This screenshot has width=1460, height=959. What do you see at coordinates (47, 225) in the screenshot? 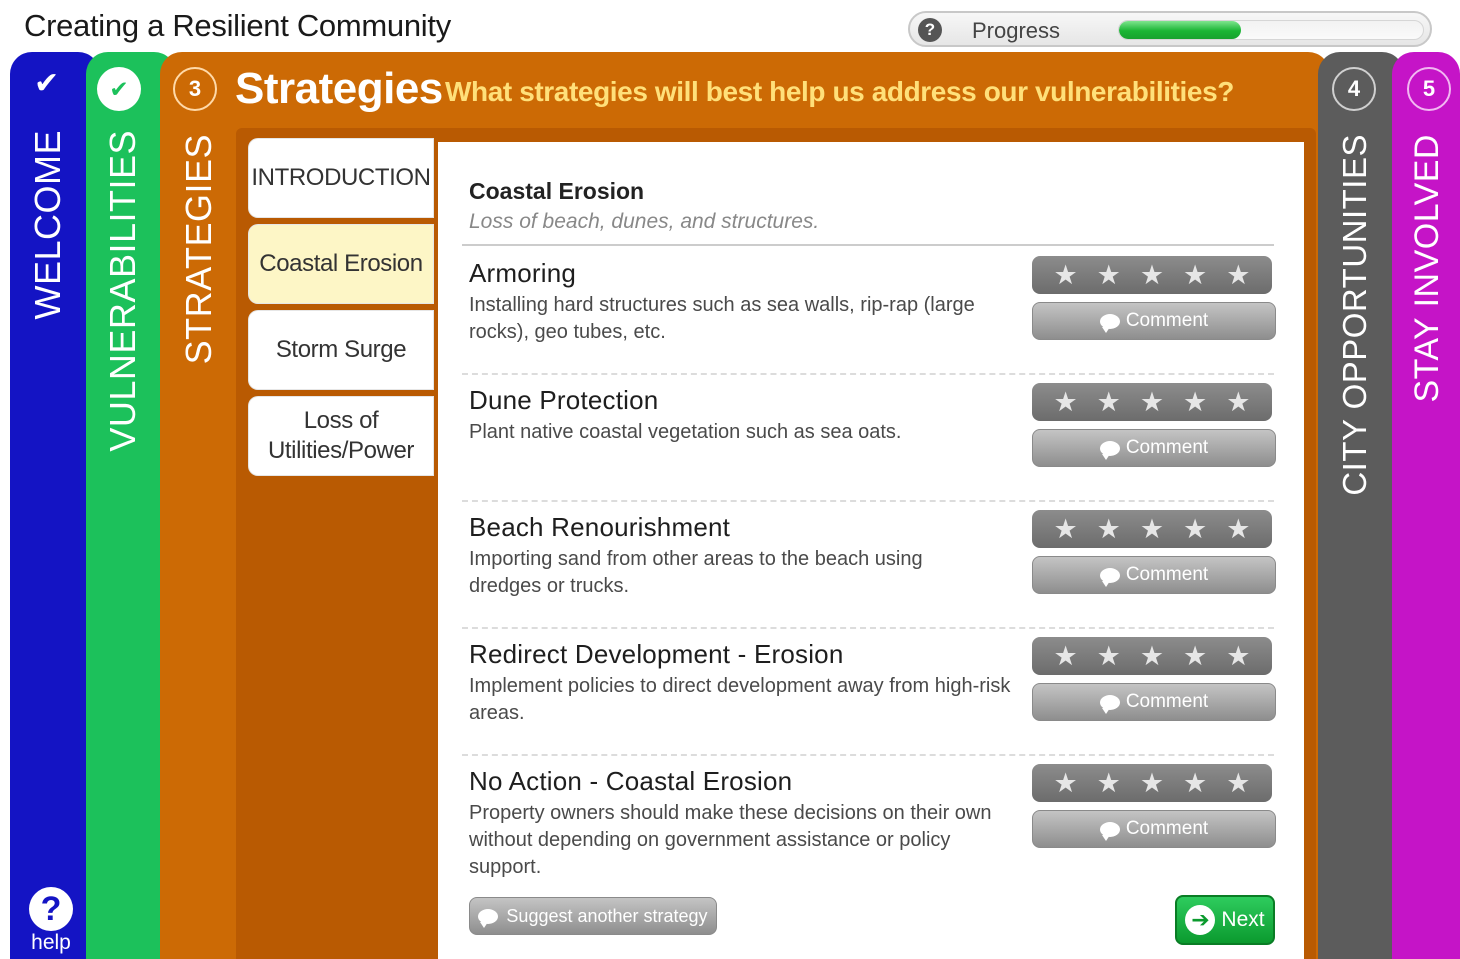
I see `tab-welcome-label: WELCOME` at bounding box center [47, 225].